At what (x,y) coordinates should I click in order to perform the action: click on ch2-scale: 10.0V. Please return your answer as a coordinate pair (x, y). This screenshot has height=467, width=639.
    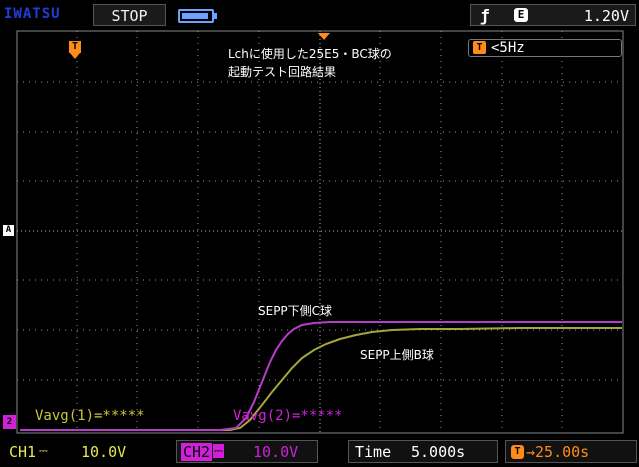
    Looking at the image, I should click on (276, 452).